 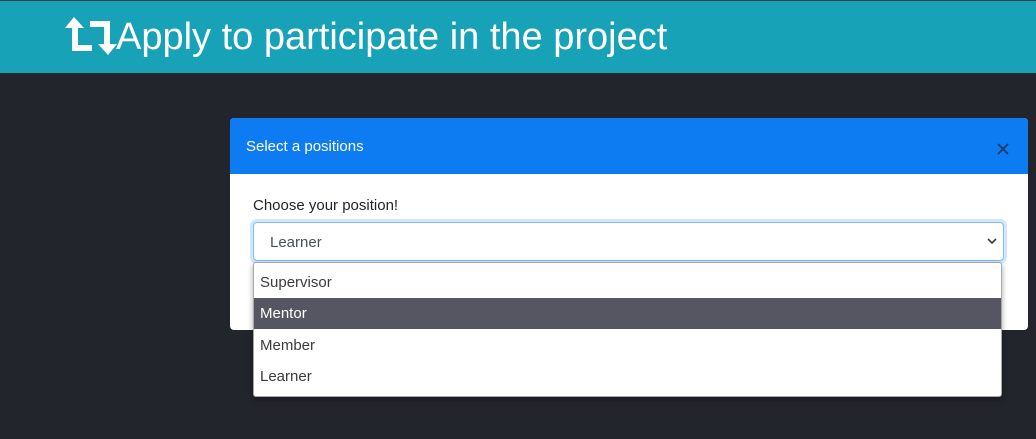 I want to click on close-icon, so click(x=1003, y=149).